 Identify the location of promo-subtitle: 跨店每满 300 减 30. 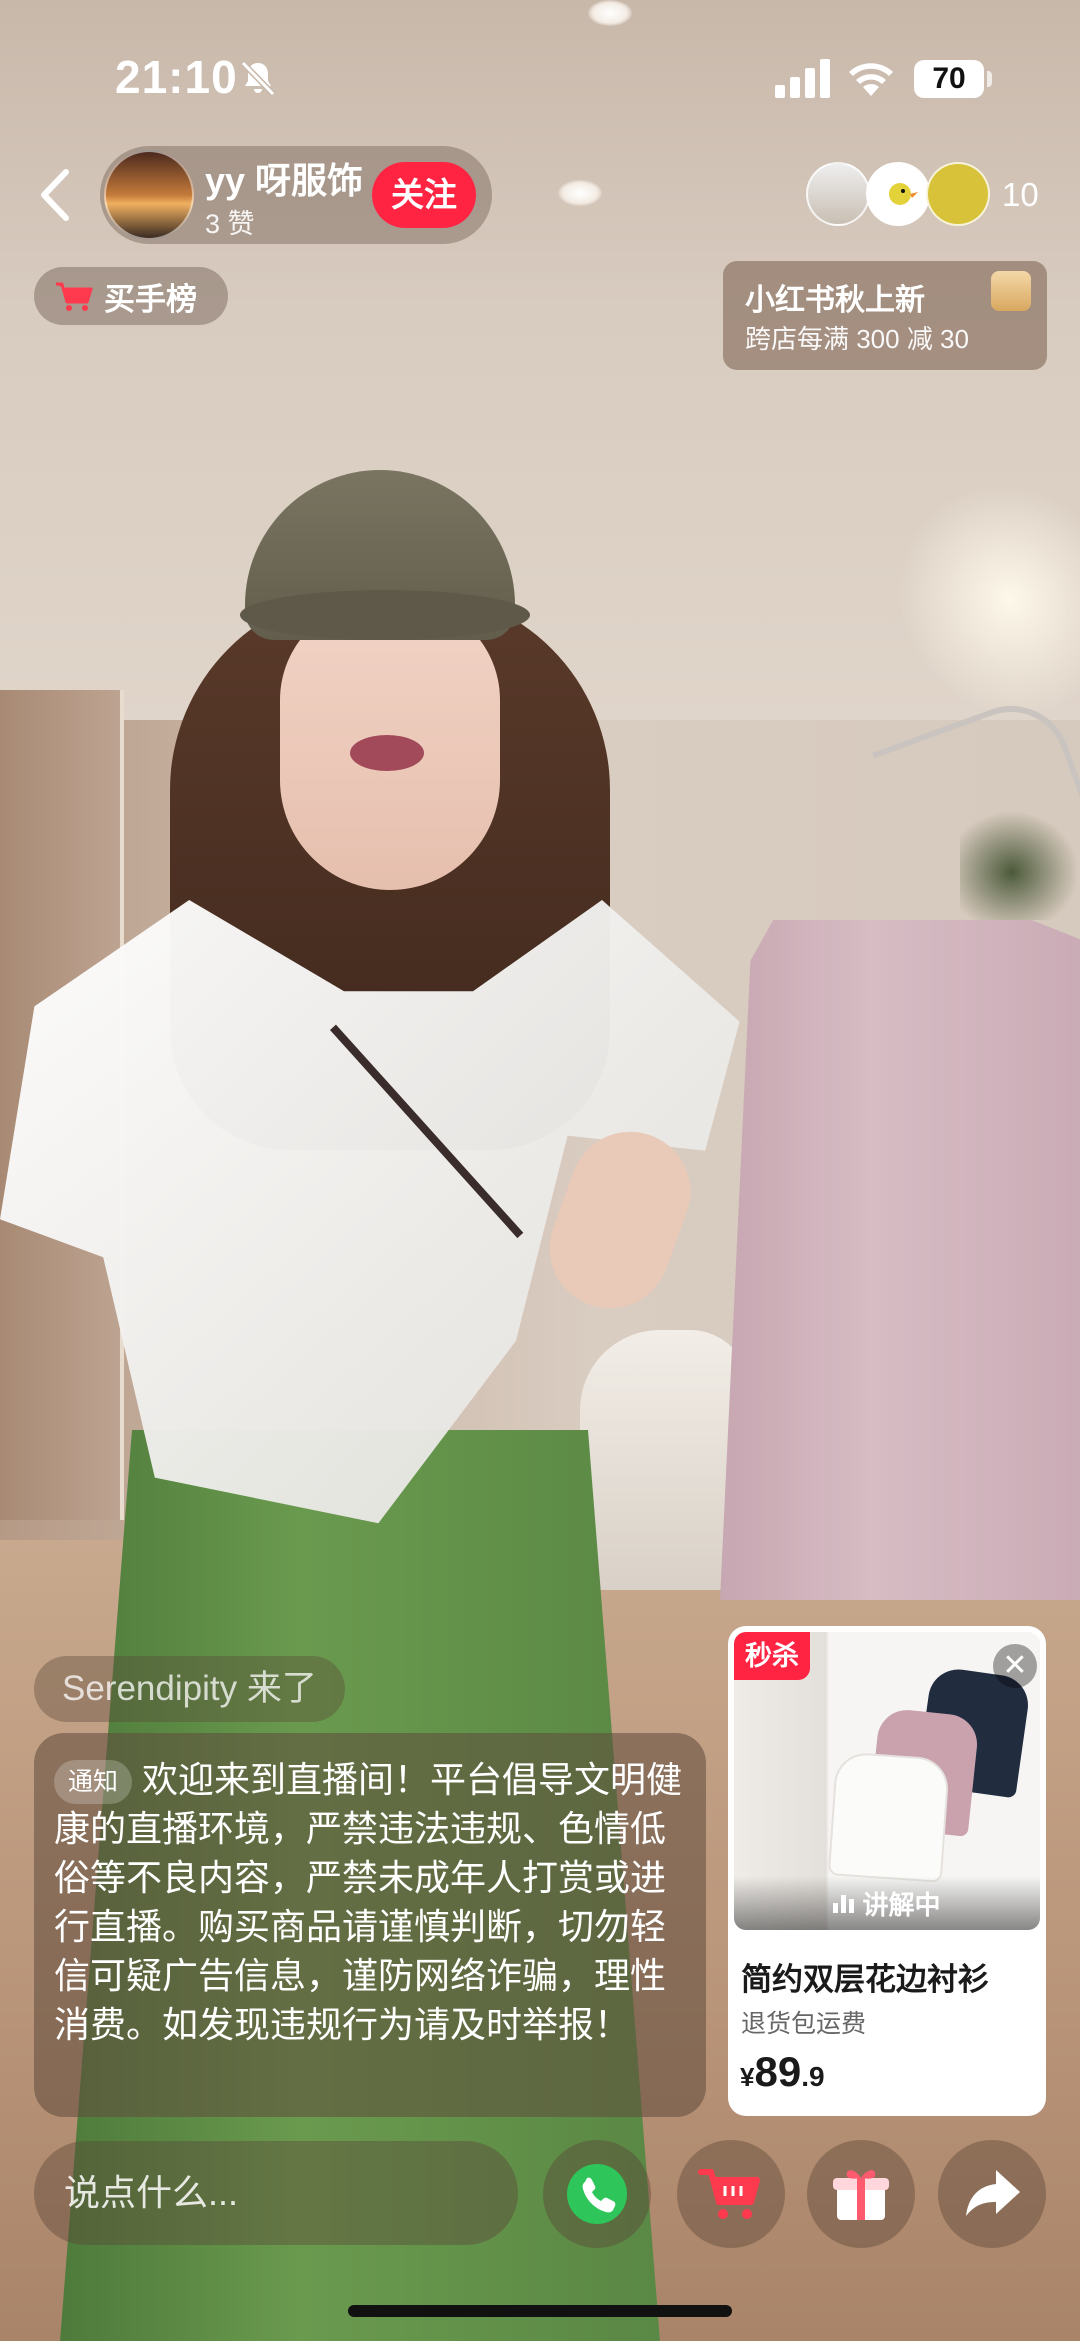
(857, 339).